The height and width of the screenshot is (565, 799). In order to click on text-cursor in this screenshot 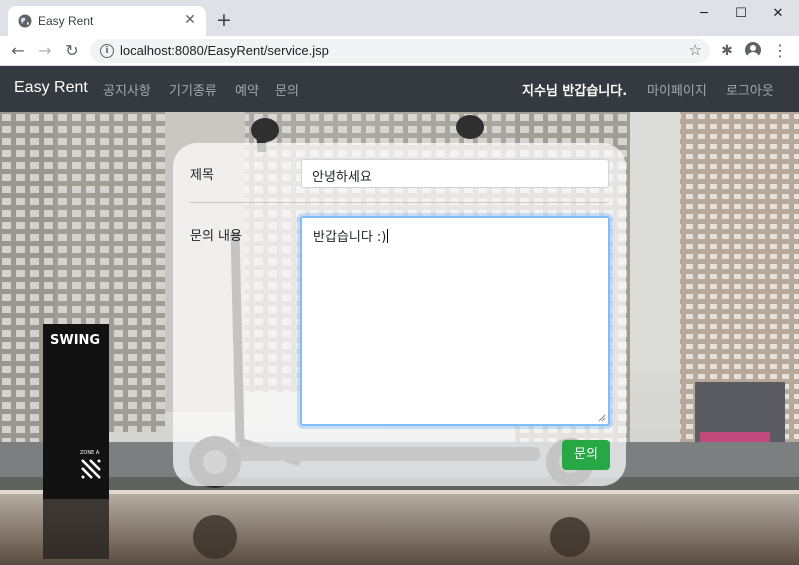, I will do `click(388, 236)`.